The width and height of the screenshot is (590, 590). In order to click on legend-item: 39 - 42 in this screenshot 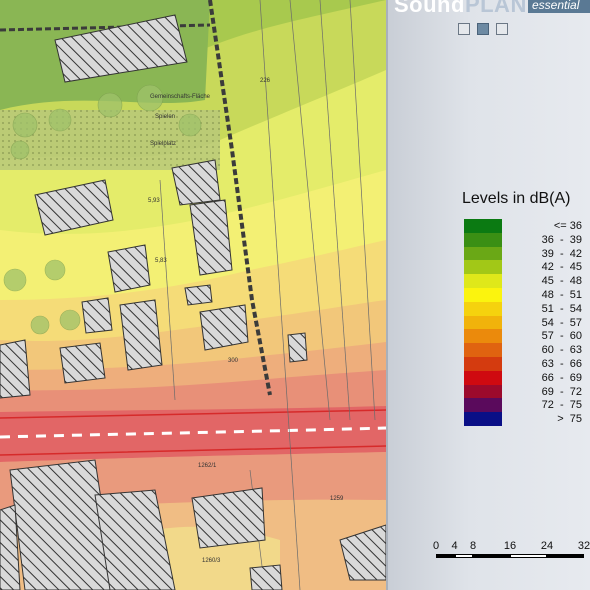, I will do `click(524, 253)`.